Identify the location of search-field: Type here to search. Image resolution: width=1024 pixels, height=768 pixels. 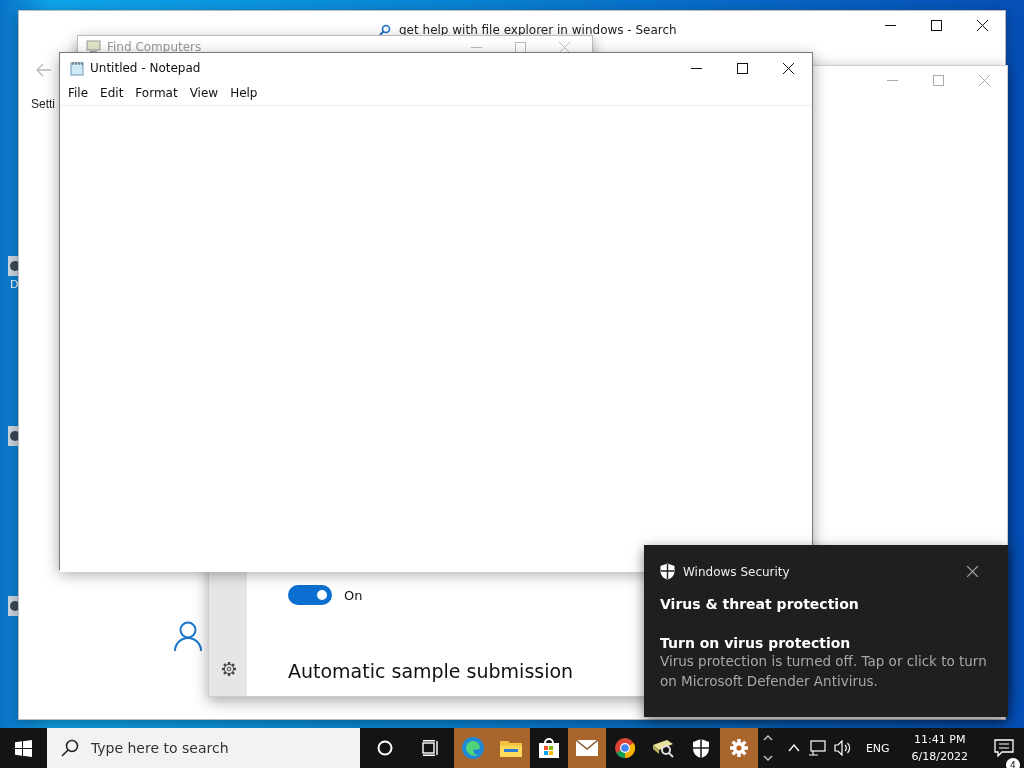
(203, 748).